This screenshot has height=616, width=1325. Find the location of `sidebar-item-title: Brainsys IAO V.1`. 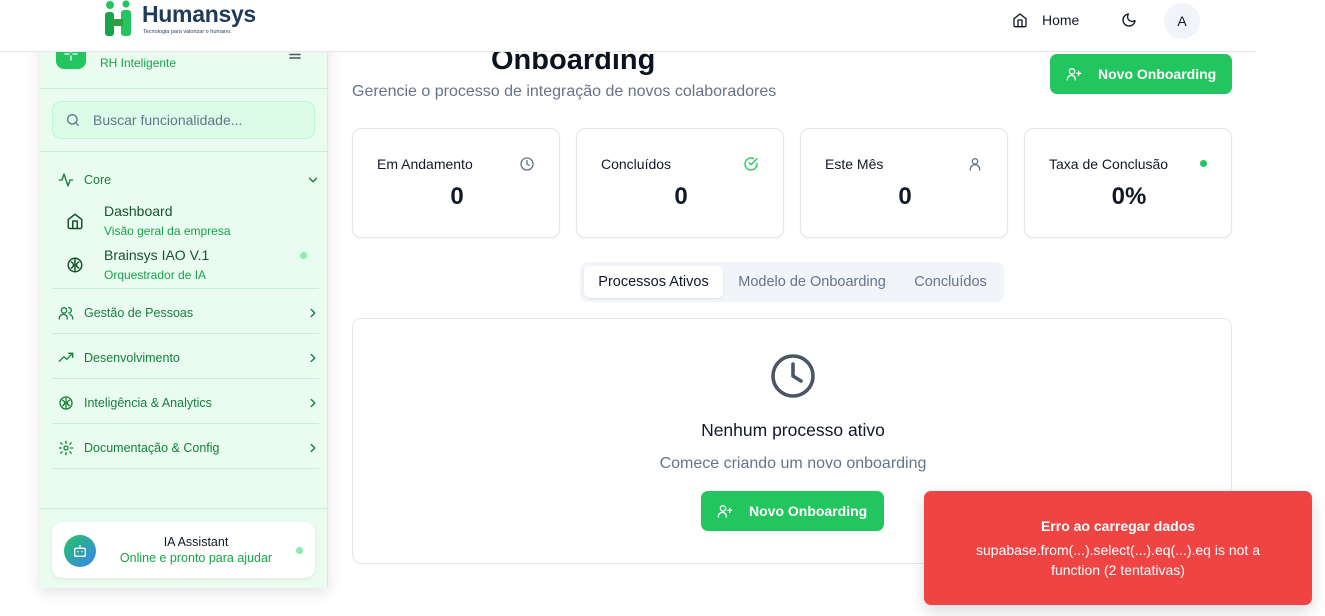

sidebar-item-title: Brainsys IAO V.1 is located at coordinates (157, 255).